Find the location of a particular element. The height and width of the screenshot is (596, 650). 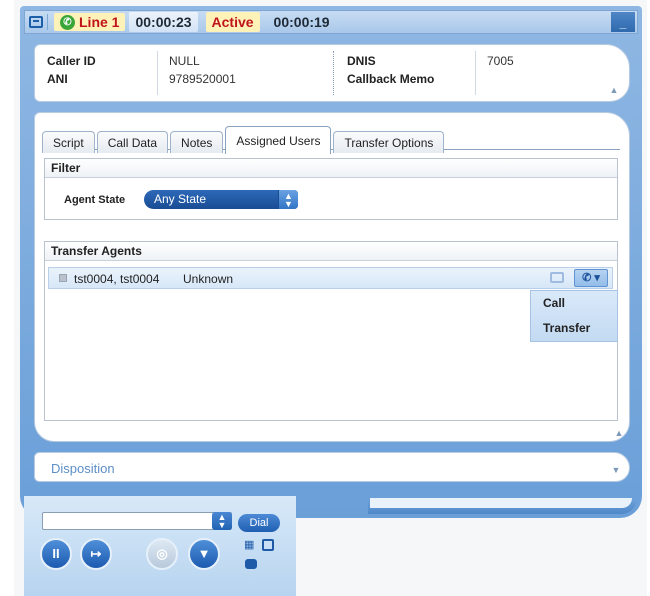

line-indicator: ✆ Line 1 is located at coordinates (90, 22).